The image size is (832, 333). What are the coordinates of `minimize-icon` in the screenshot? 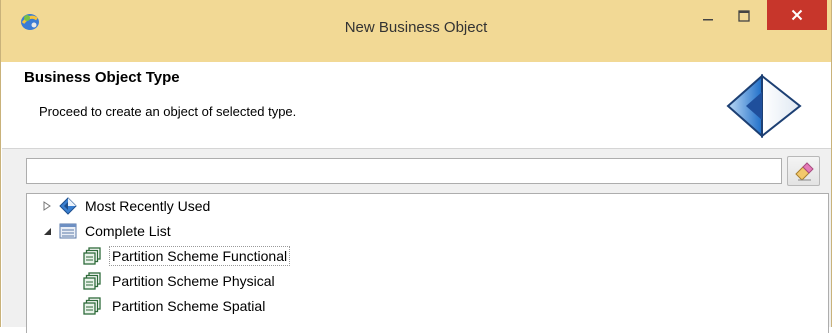 It's located at (708, 20).